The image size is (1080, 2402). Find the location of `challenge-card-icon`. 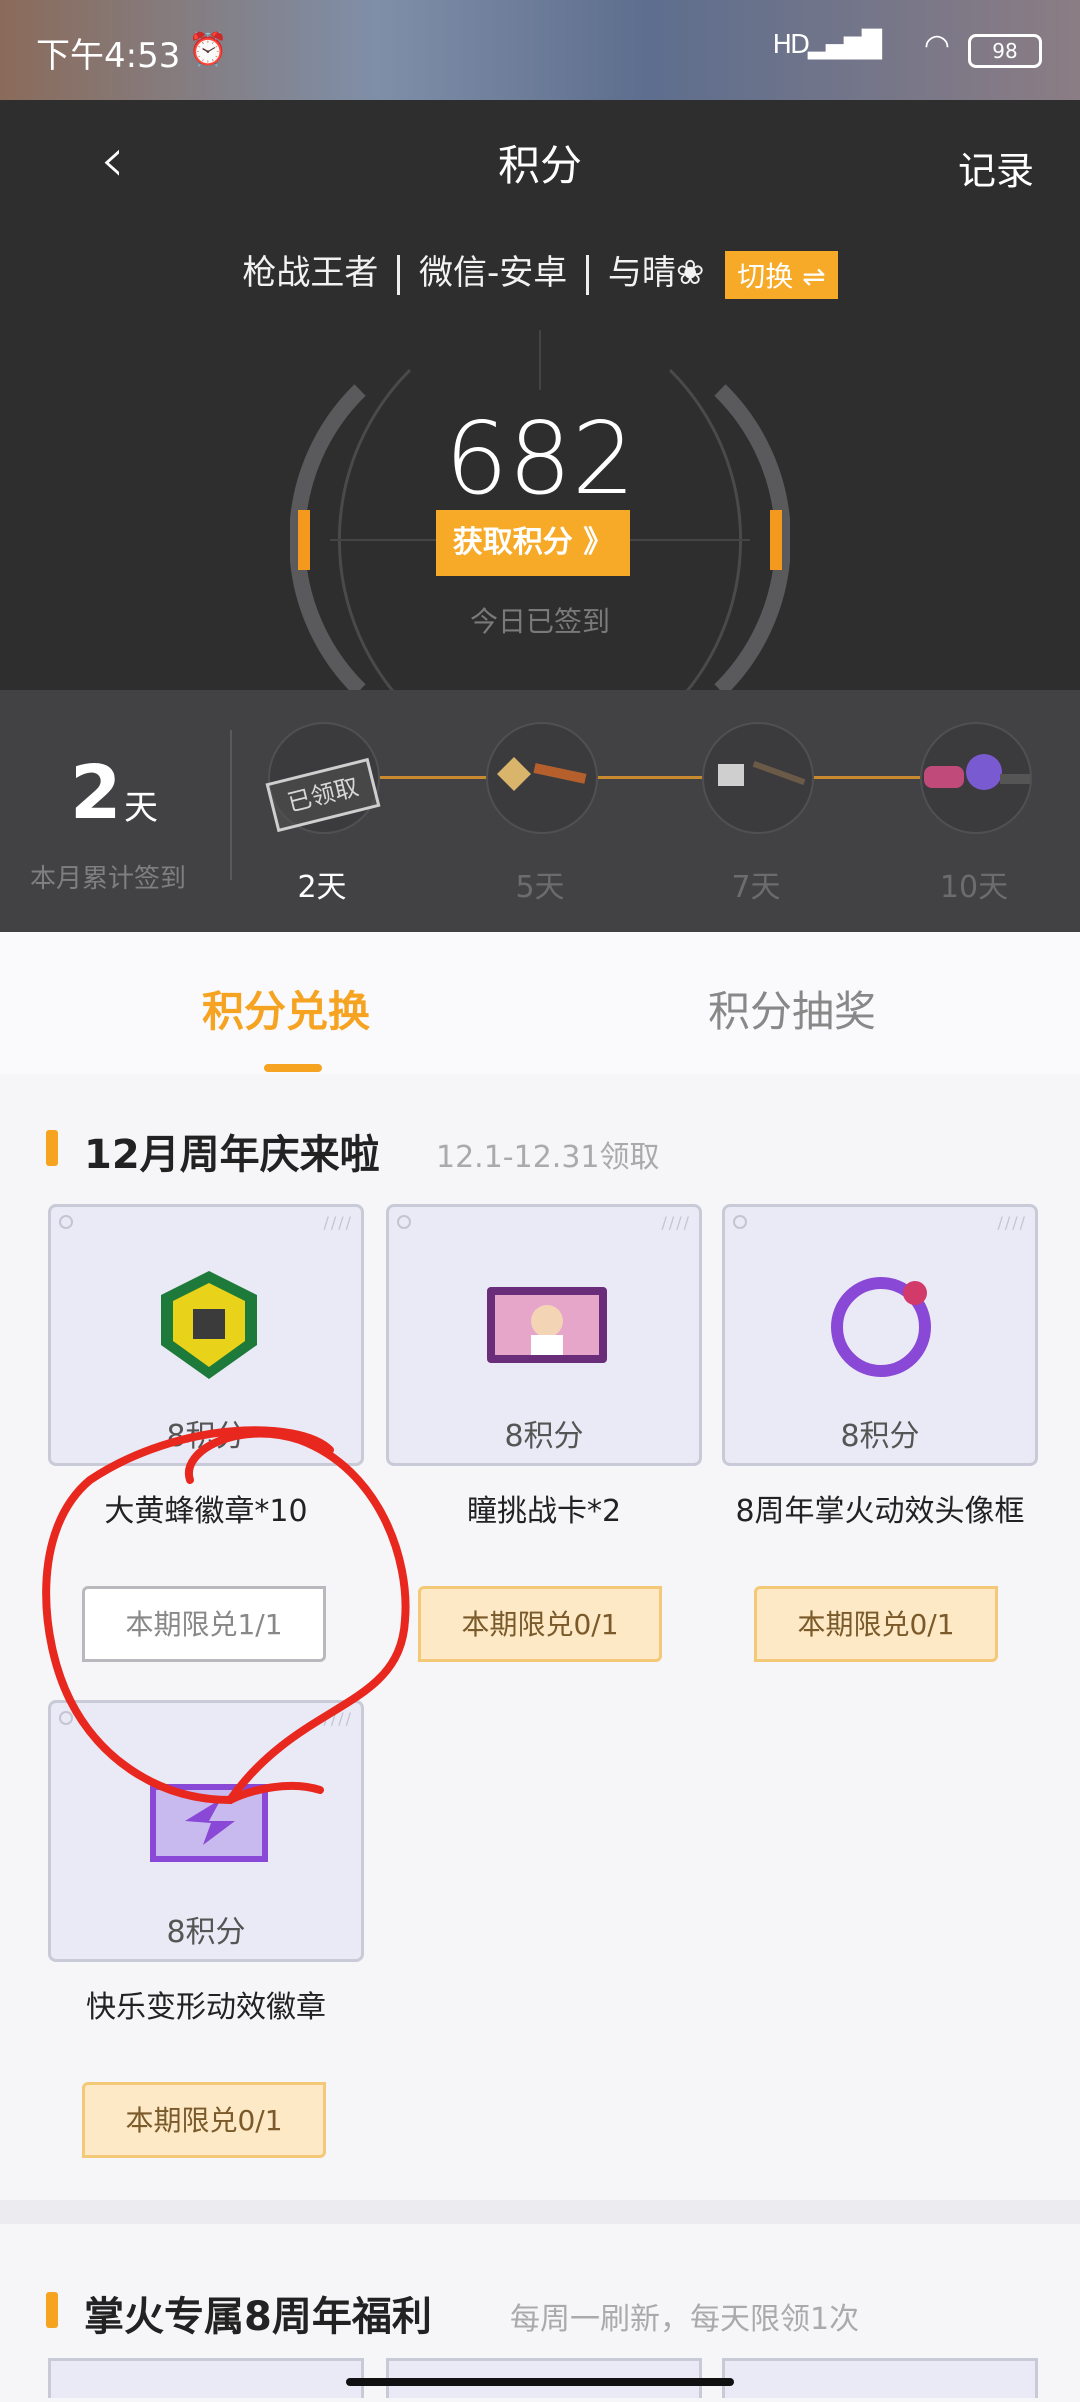

challenge-card-icon is located at coordinates (547, 1325).